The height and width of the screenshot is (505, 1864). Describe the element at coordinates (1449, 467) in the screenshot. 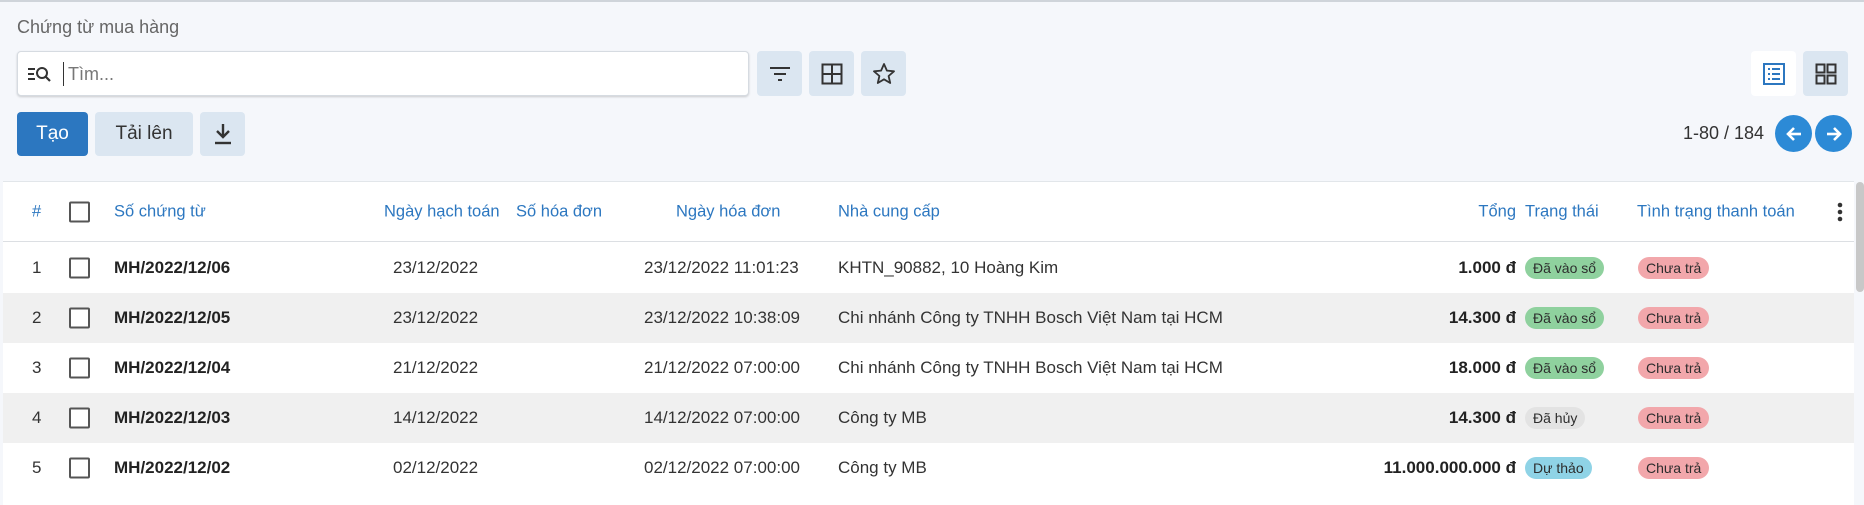

I see `total-amount: 11.000.000.000 đ` at that location.